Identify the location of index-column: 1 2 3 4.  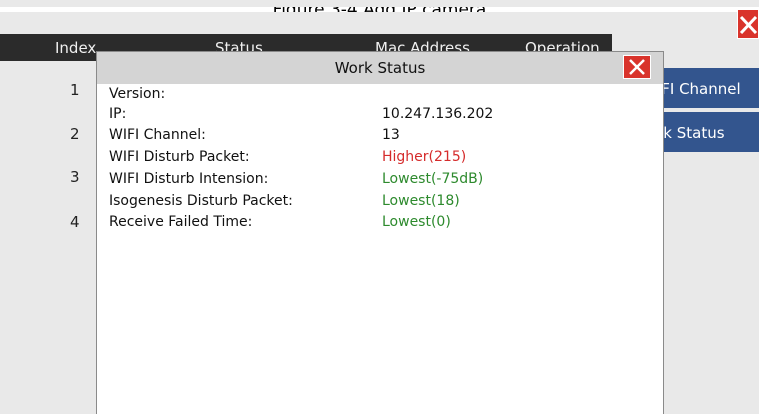
(48, 237).